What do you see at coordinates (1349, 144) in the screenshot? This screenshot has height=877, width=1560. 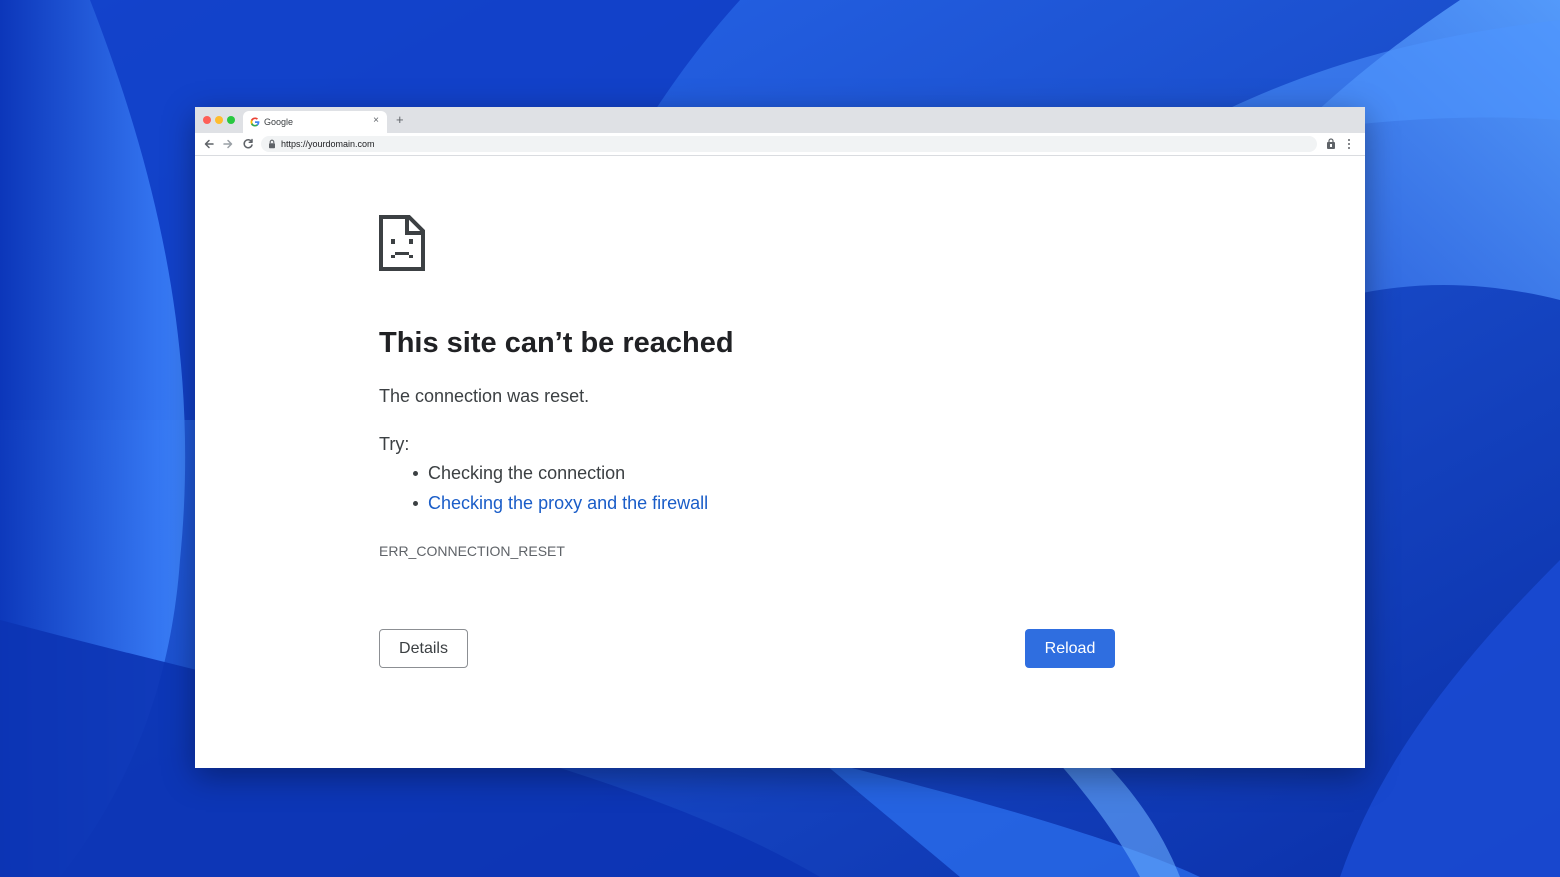 I see `menu-dots-icon` at bounding box center [1349, 144].